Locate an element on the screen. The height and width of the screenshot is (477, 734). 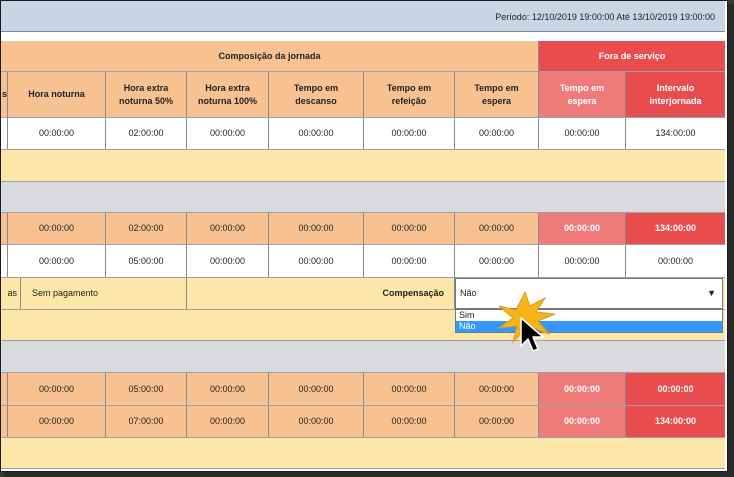
payment-partial-label: as is located at coordinates (11, 293).